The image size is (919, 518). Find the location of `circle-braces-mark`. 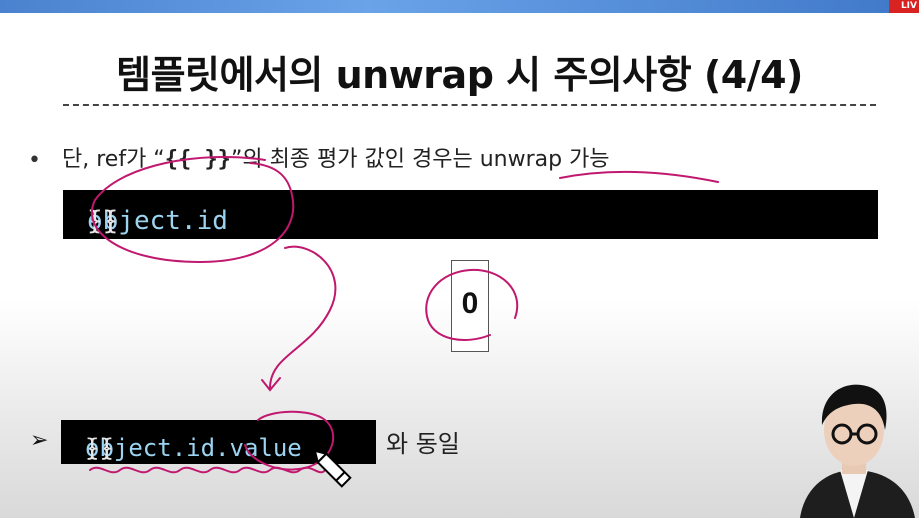

circle-braces-mark is located at coordinates (192, 209).